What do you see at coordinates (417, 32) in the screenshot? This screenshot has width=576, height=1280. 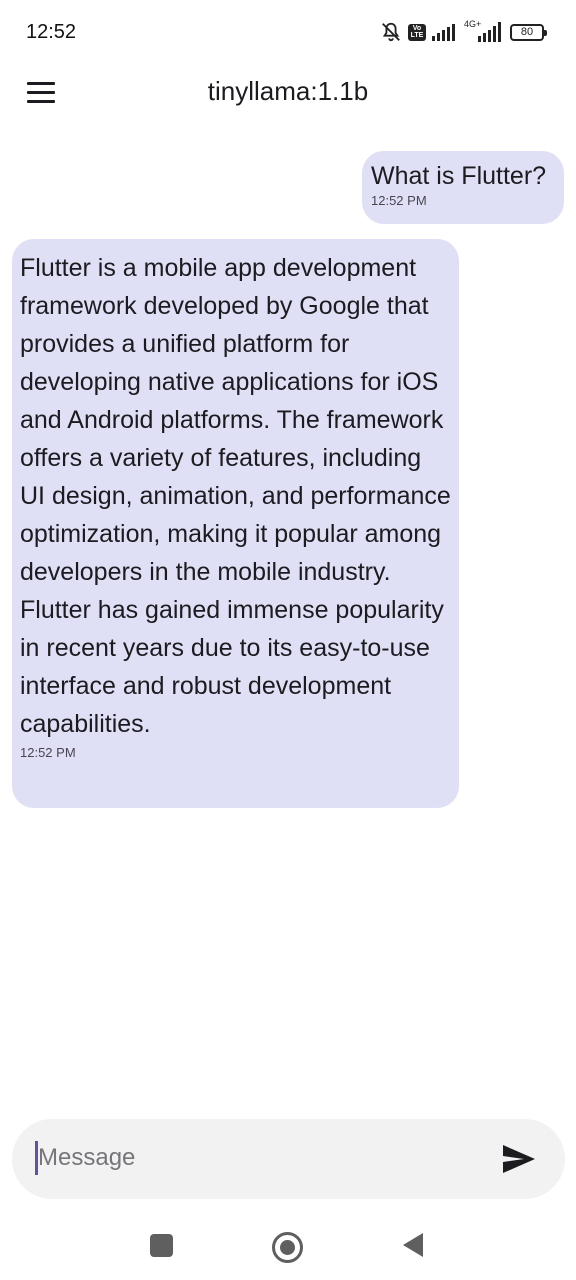 I see `volte-icon: Vo LTE` at bounding box center [417, 32].